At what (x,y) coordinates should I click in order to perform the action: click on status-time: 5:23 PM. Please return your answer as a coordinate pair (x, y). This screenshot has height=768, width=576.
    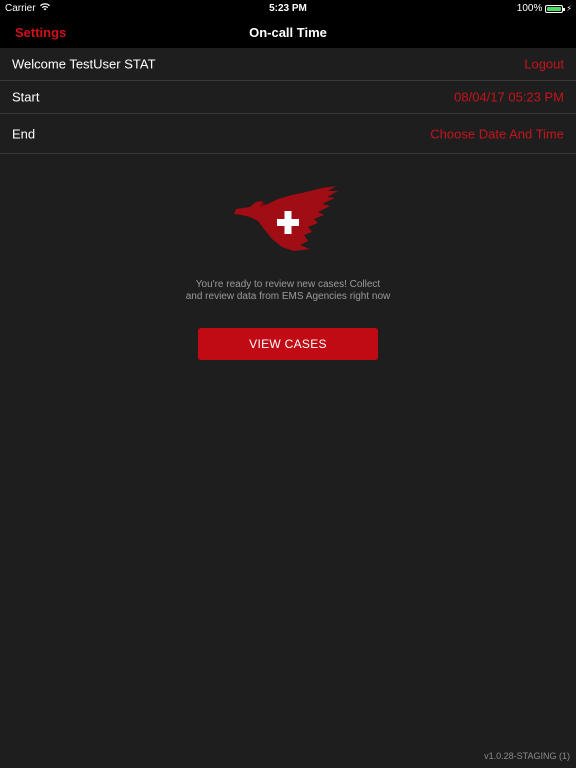
    Looking at the image, I should click on (288, 8).